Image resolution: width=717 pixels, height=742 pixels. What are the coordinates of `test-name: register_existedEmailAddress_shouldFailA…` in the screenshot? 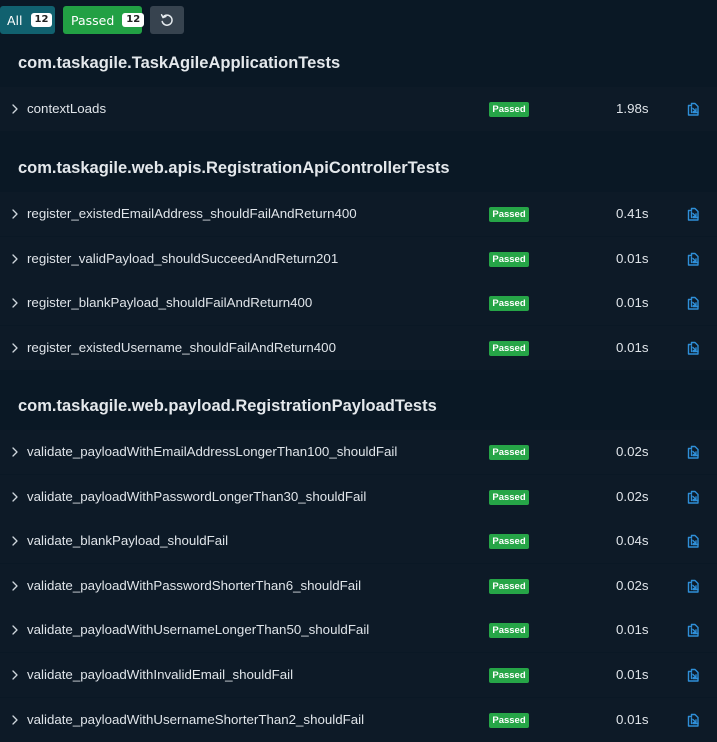 It's located at (192, 213).